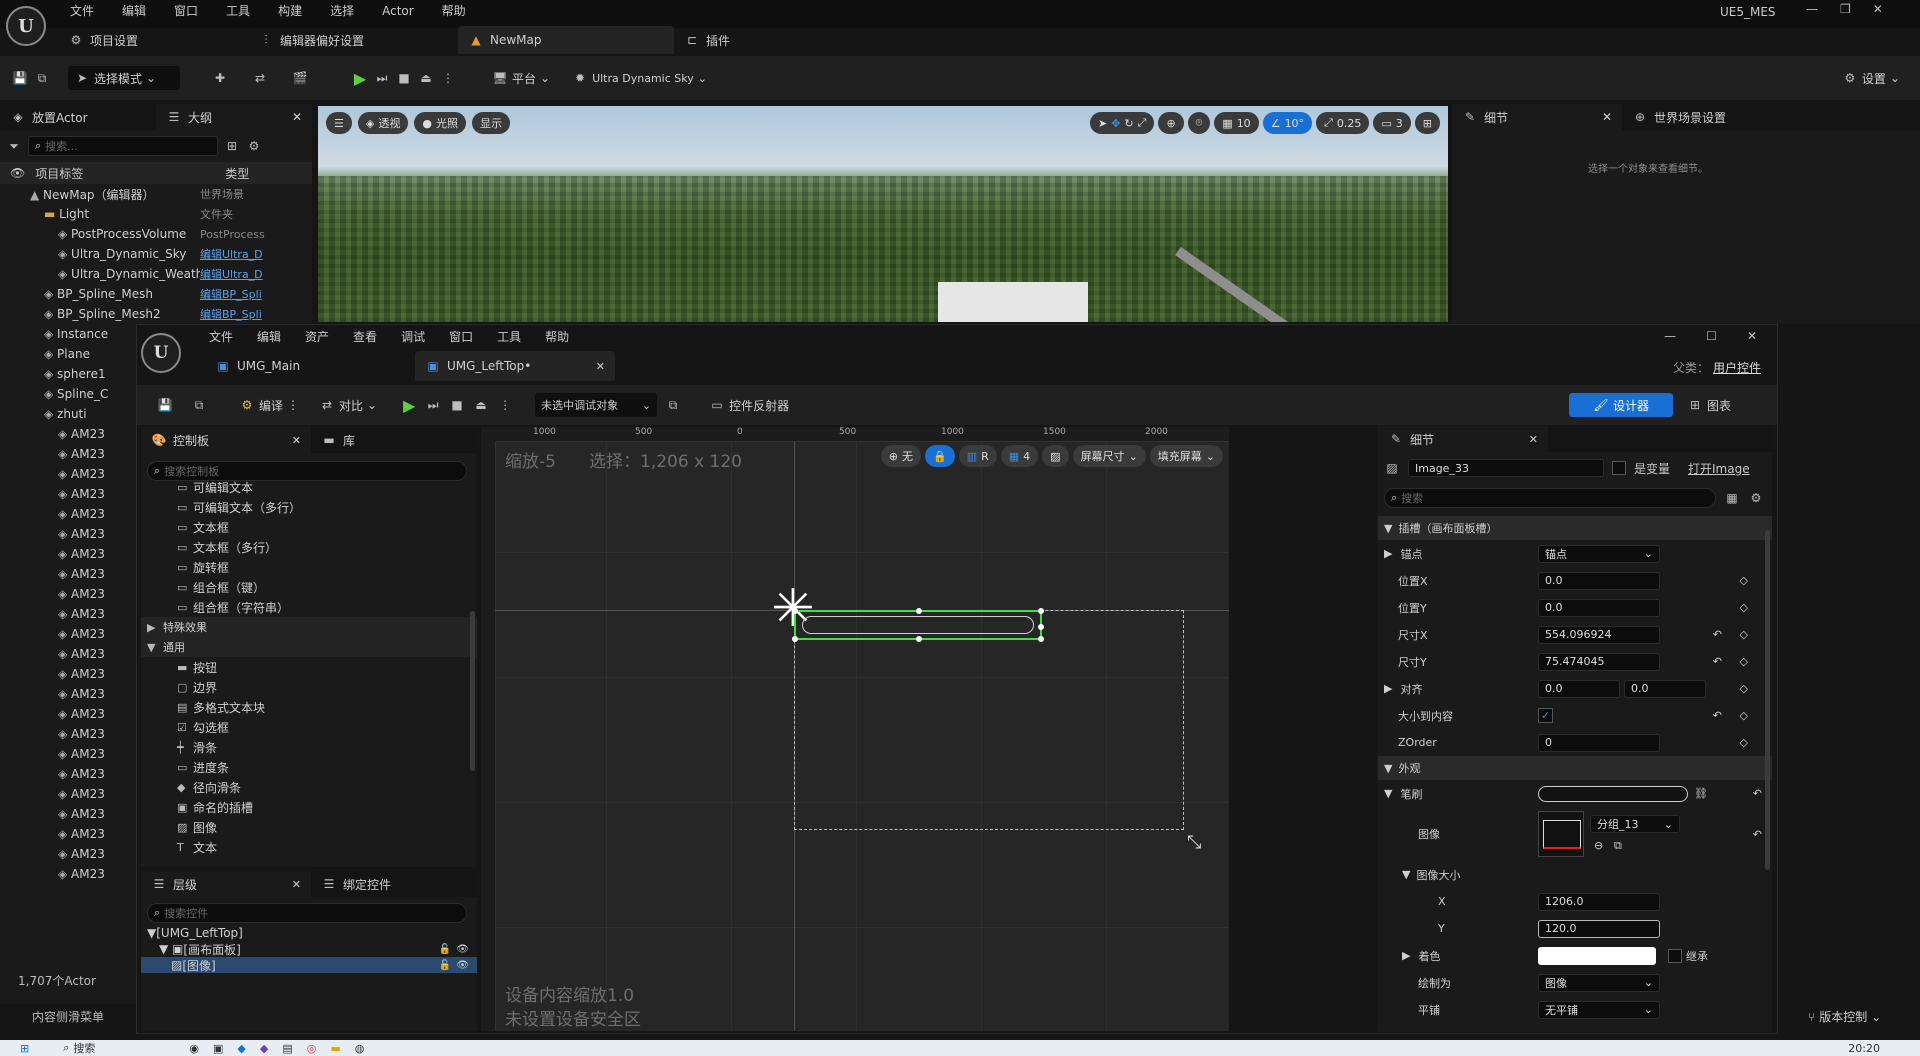 The height and width of the screenshot is (1056, 1920). What do you see at coordinates (156, 274) in the screenshot?
I see `outliner-row: ◈ Ultra_Dynamic_Weath 编辑Ultra_D` at bounding box center [156, 274].